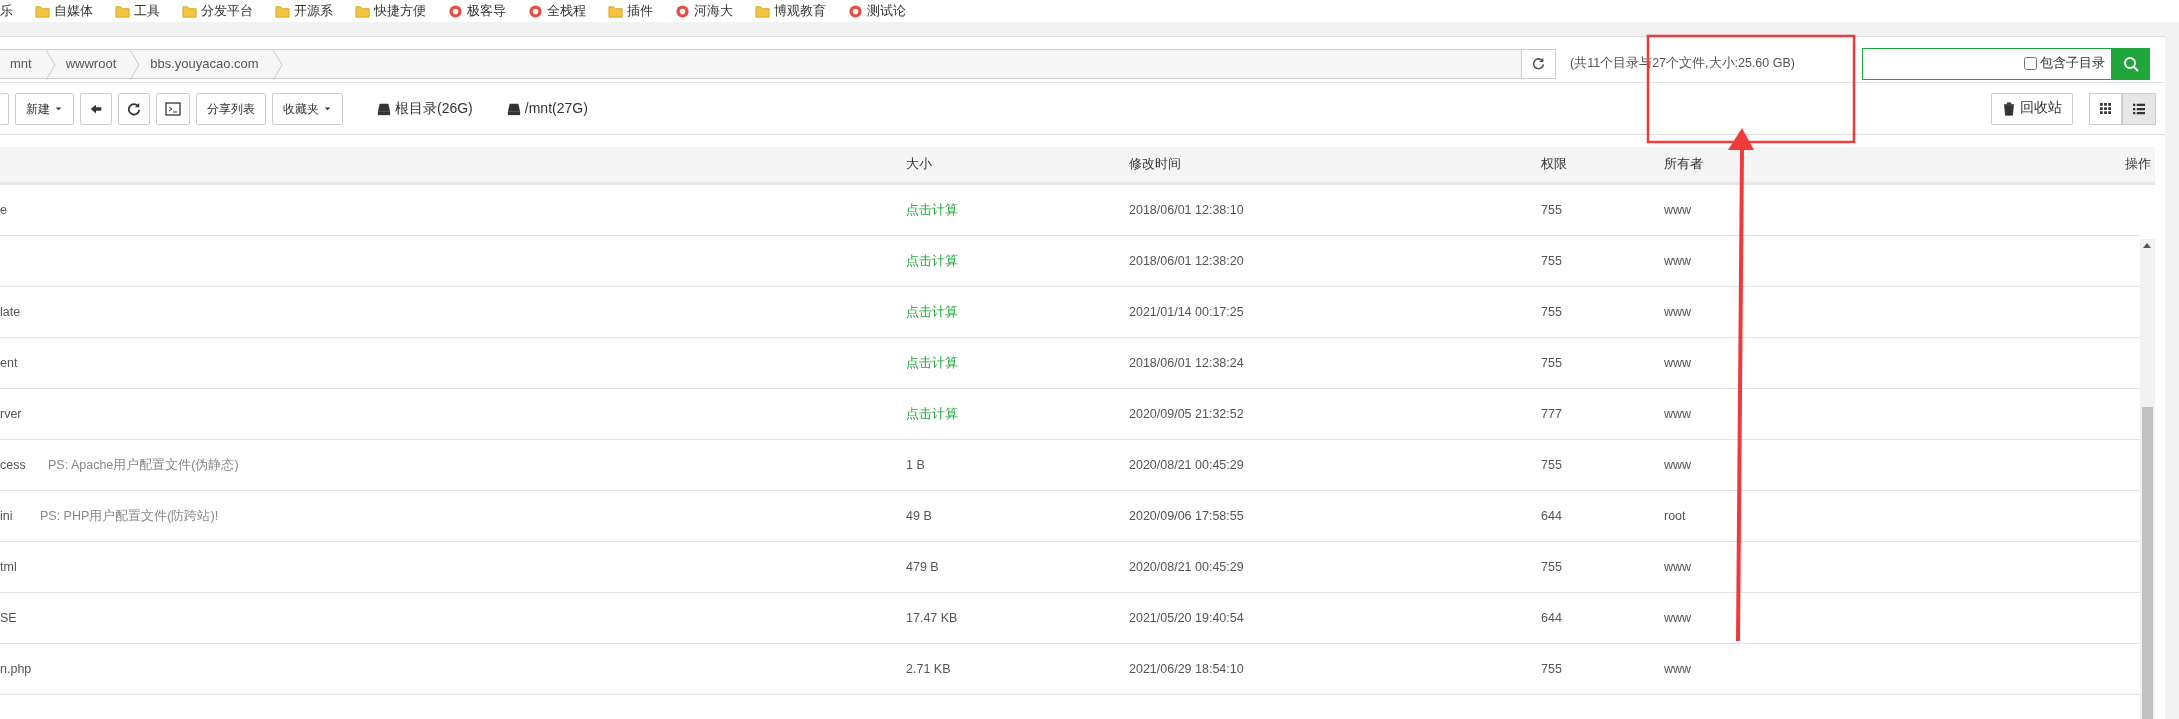 The height and width of the screenshot is (719, 2179). Describe the element at coordinates (6, 11) in the screenshot. I see `bookmark-link: 乐` at that location.